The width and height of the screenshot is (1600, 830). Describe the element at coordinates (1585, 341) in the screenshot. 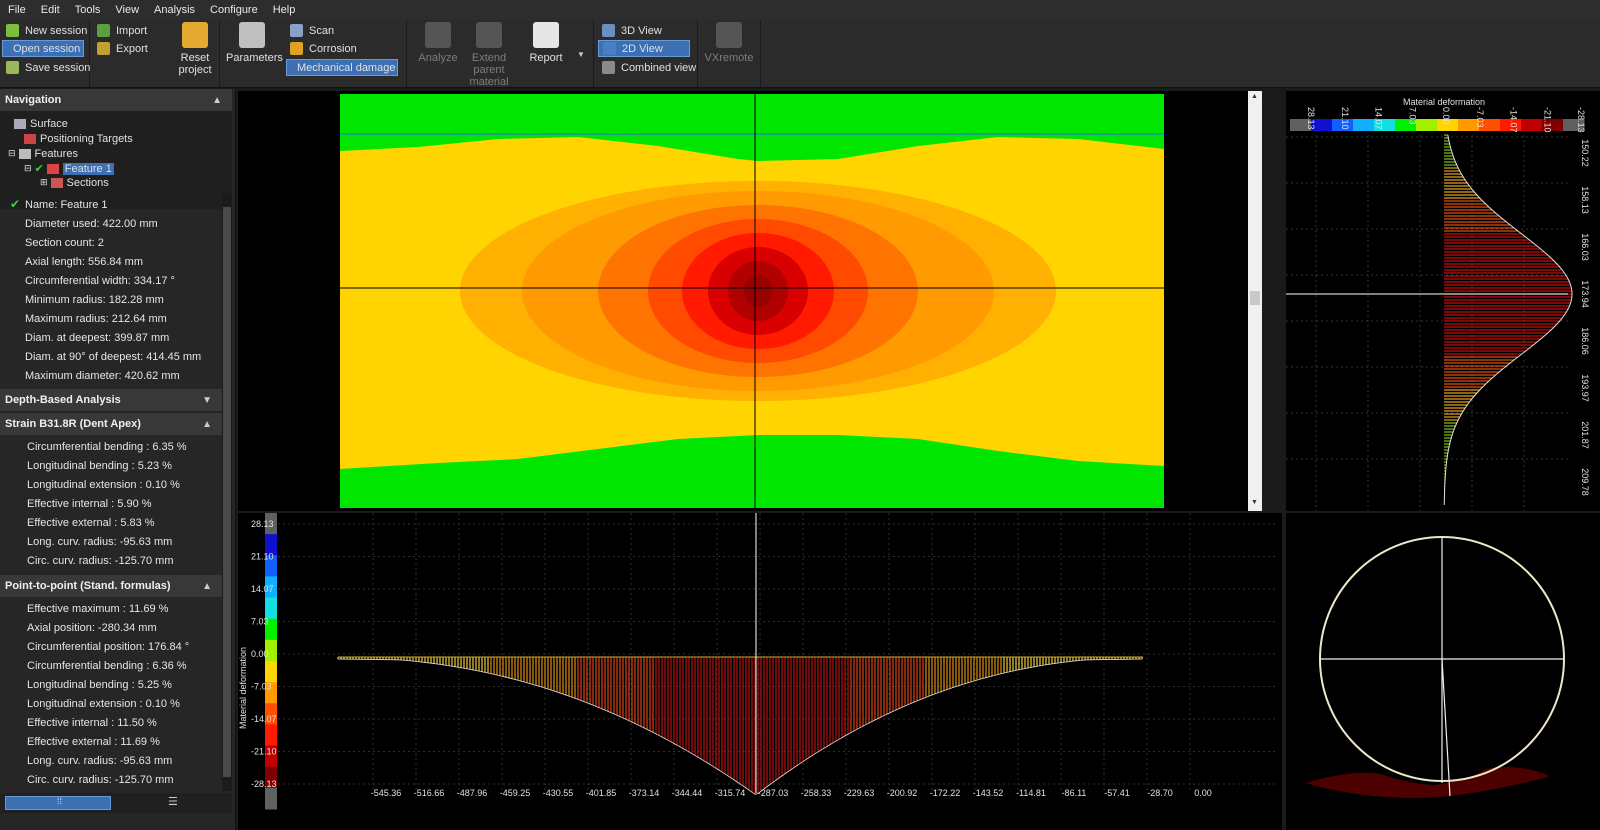

I see `profile-axis-label: 186.06` at that location.